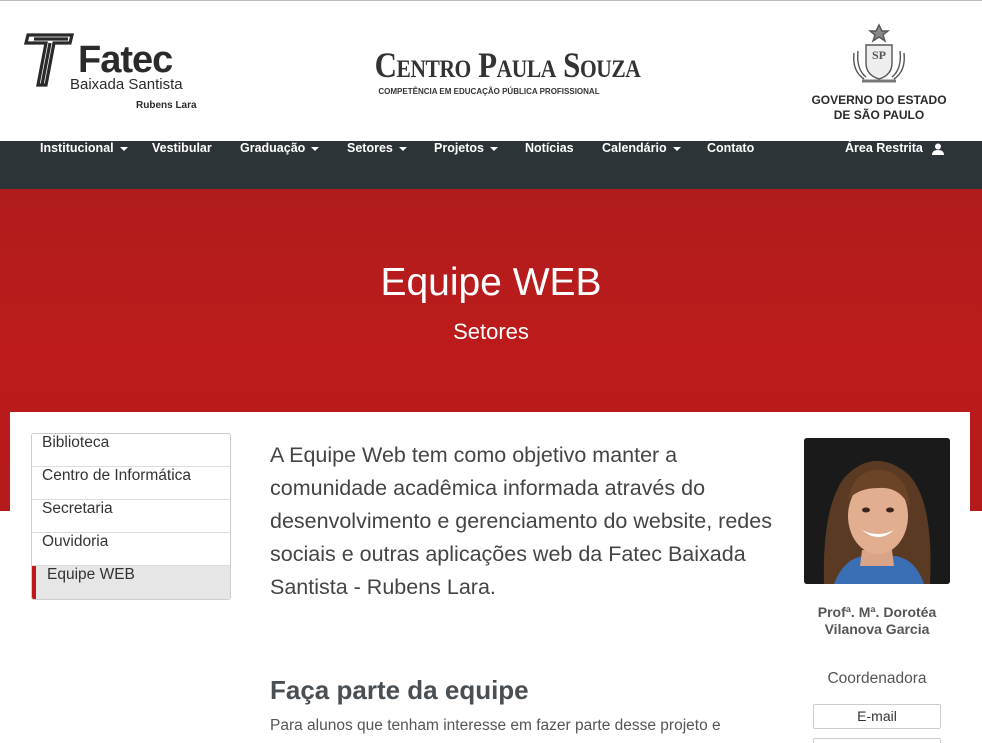  What do you see at coordinates (549, 148) in the screenshot?
I see `nav-label: Notícias` at bounding box center [549, 148].